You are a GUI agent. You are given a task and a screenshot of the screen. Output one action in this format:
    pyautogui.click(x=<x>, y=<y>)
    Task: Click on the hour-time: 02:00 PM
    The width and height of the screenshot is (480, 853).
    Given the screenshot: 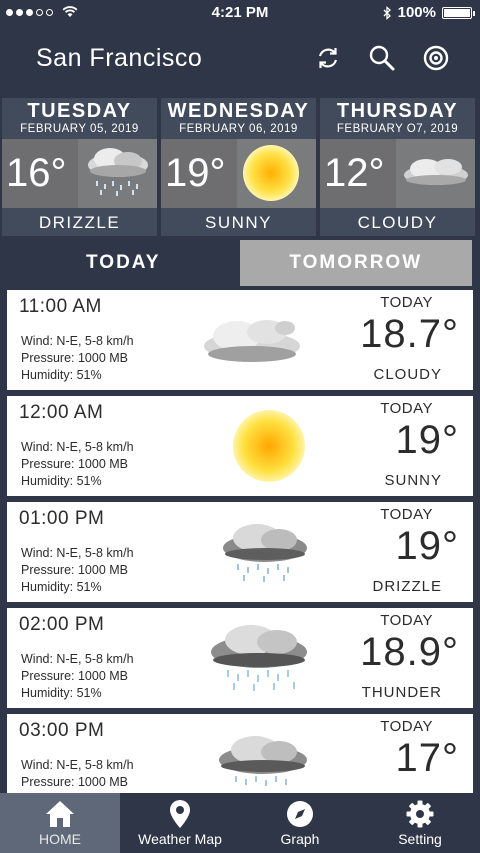 What is the action you would take?
    pyautogui.click(x=62, y=624)
    